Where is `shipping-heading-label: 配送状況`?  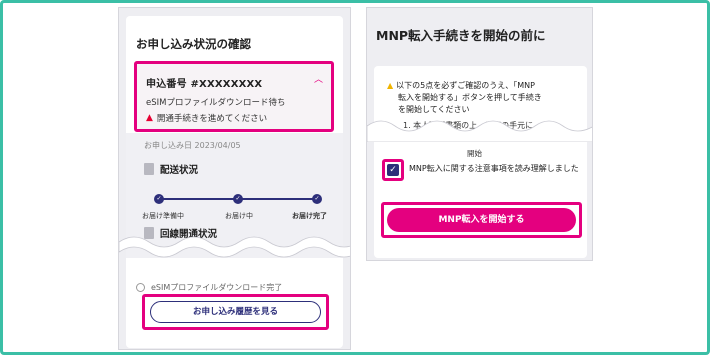
shipping-heading-label: 配送状況 is located at coordinates (179, 170).